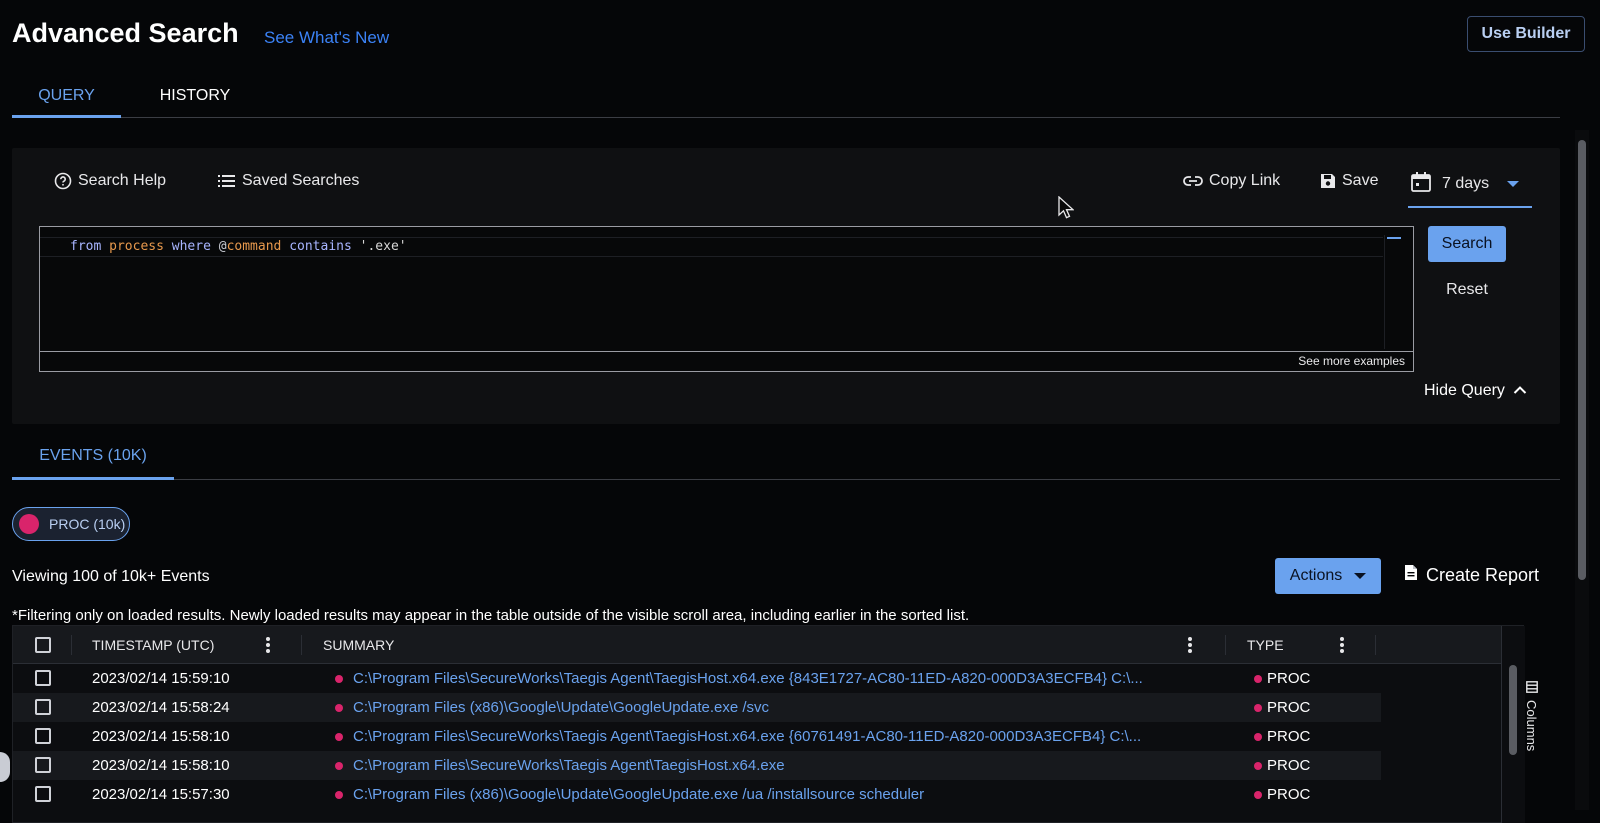 This screenshot has height=823, width=1600. What do you see at coordinates (1245, 180) in the screenshot?
I see `copy-link-label: Copy Link` at bounding box center [1245, 180].